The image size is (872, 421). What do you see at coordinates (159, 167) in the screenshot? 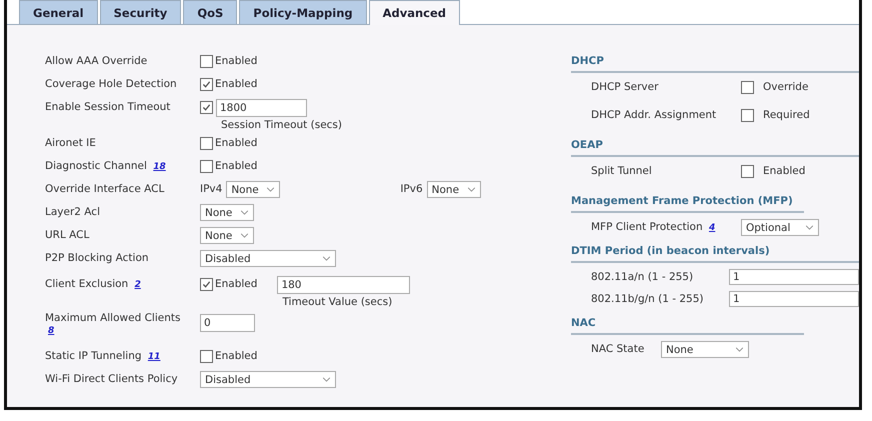
I see `help-link: 18` at bounding box center [159, 167].